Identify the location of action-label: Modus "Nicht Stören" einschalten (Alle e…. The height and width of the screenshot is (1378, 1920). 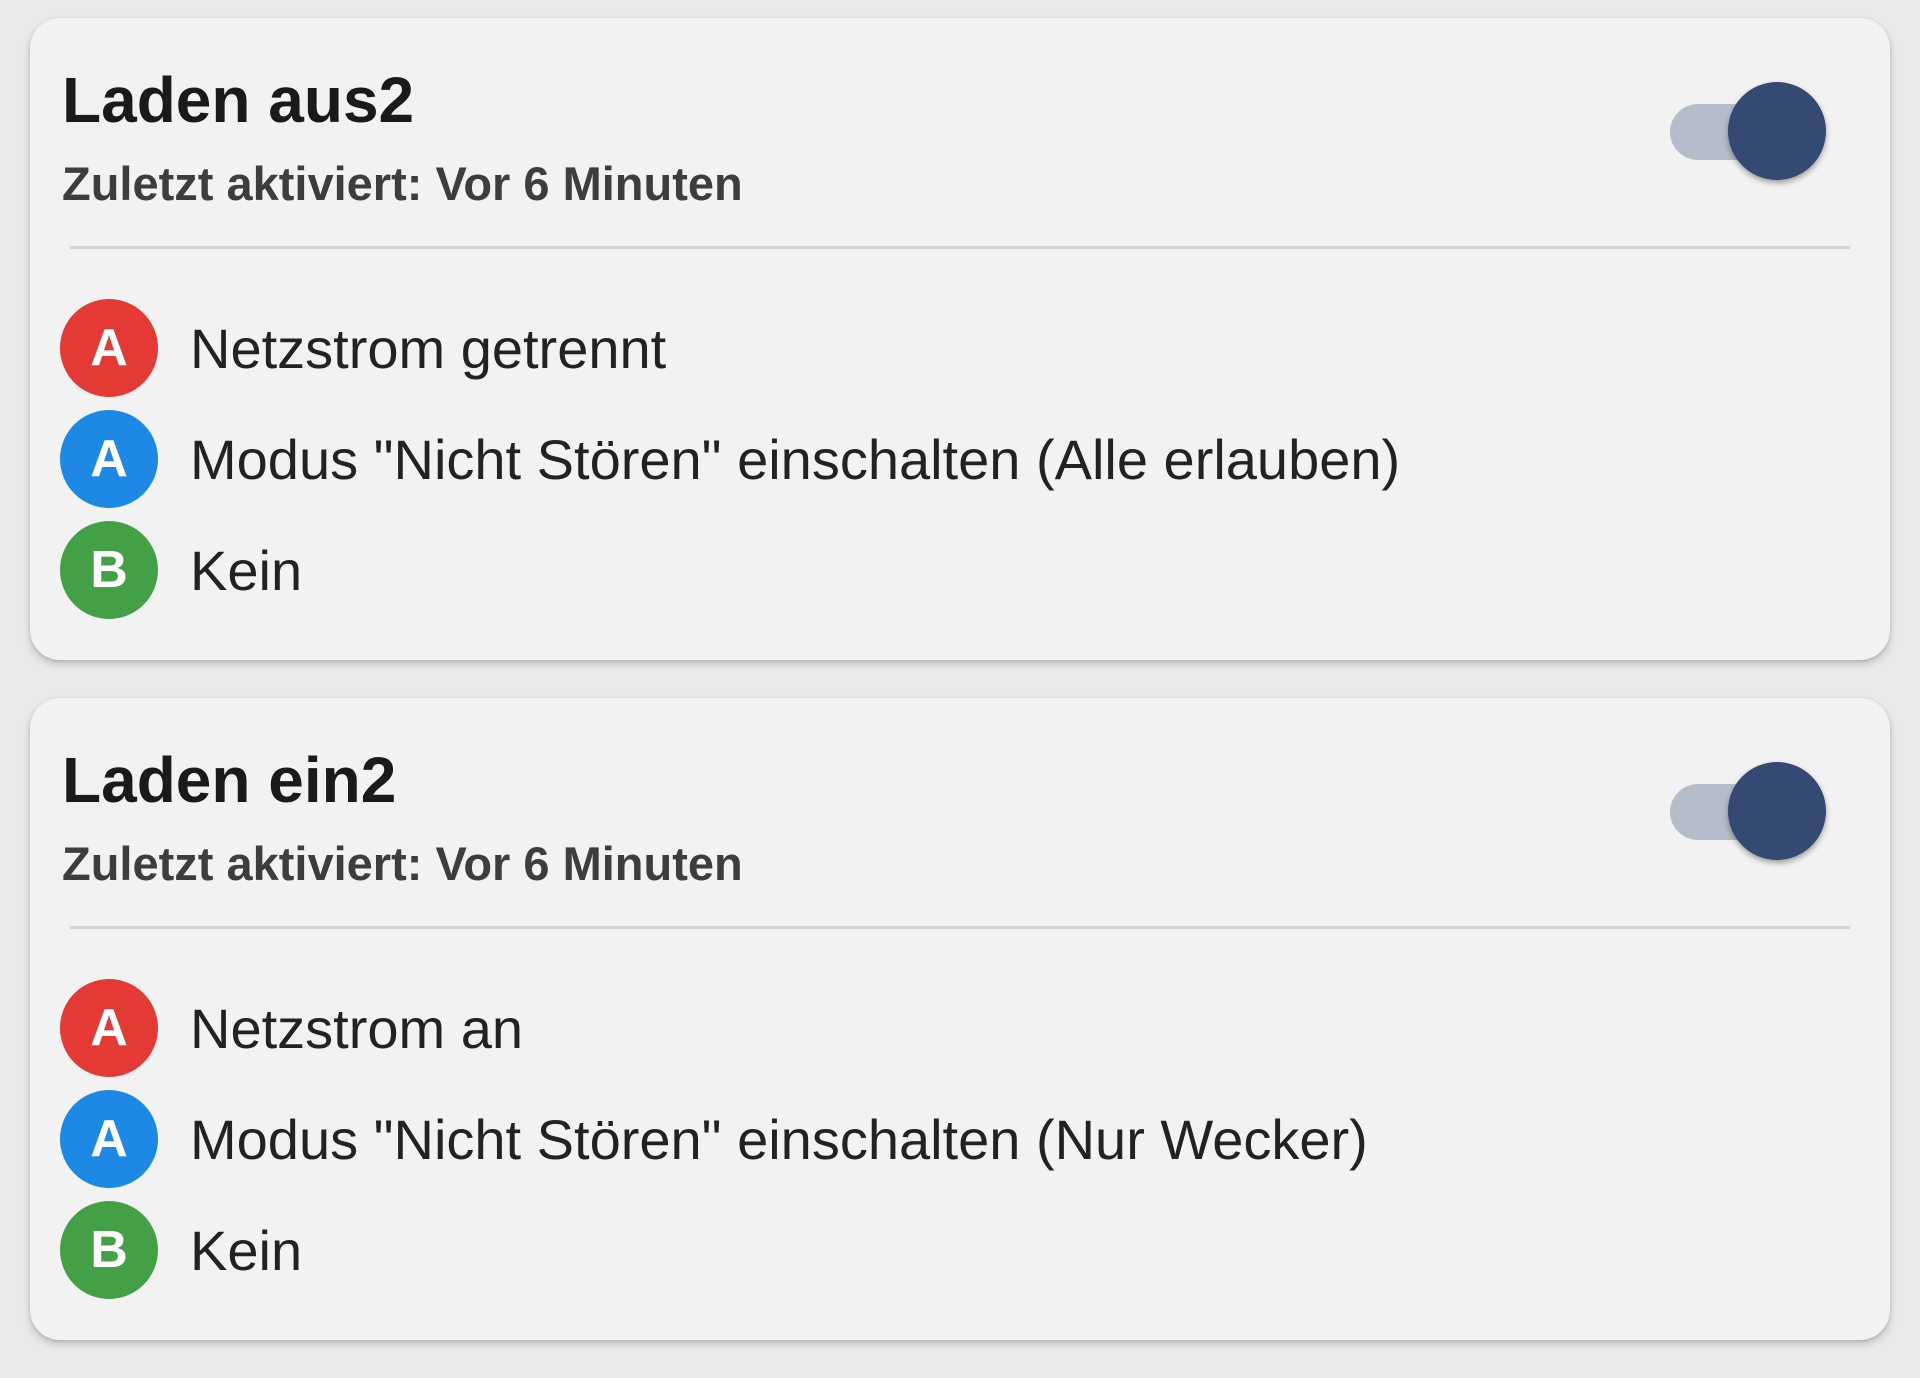
(795, 459).